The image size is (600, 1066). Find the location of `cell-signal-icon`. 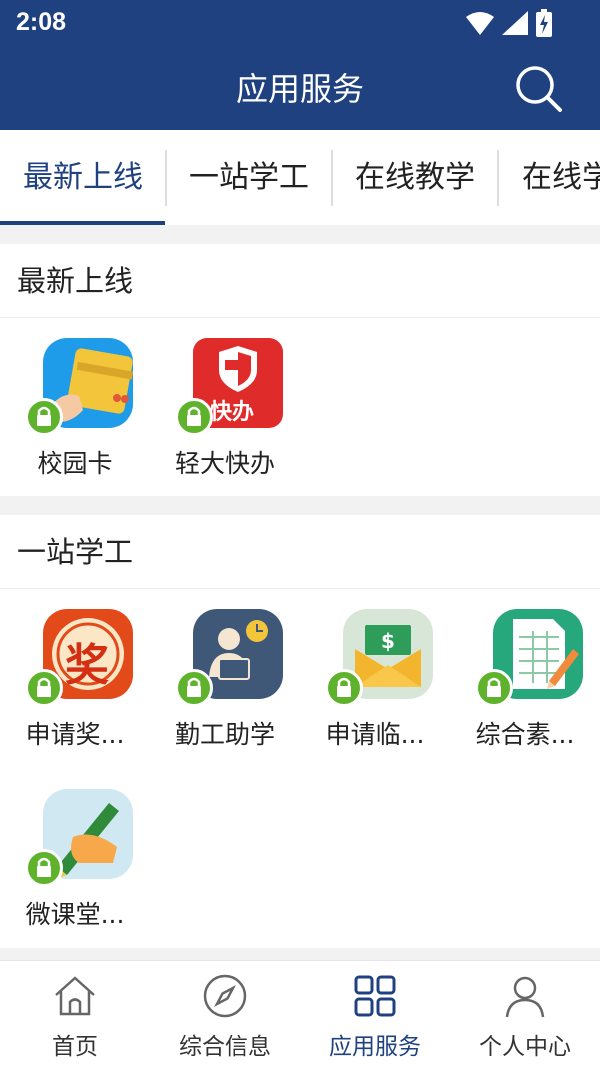

cell-signal-icon is located at coordinates (515, 23).